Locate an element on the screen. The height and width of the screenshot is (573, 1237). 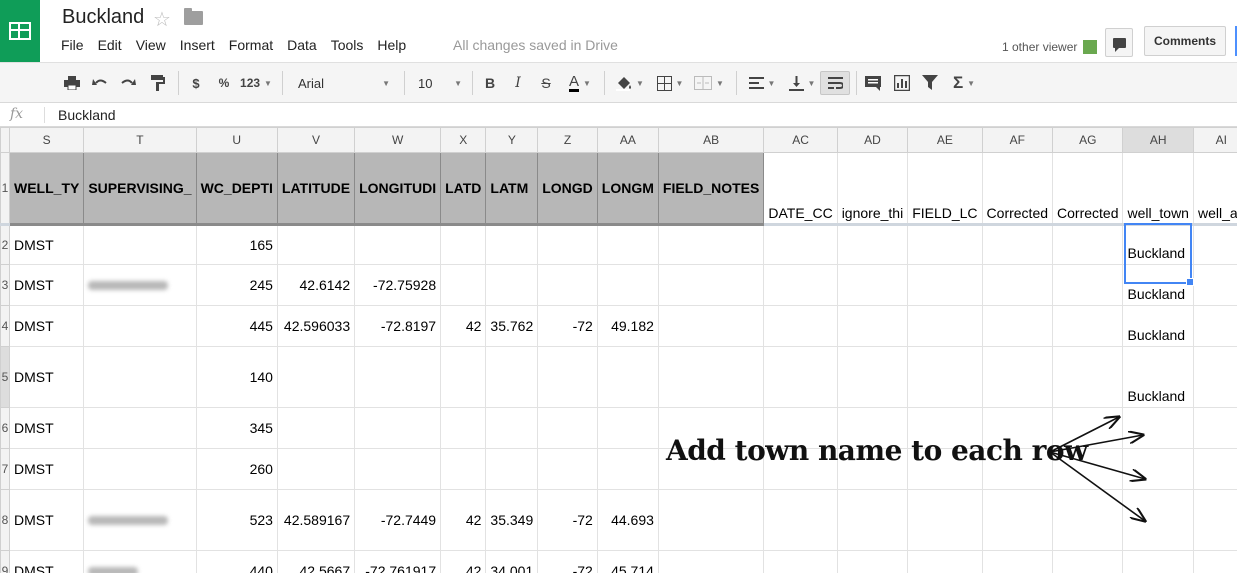
percent-format-button: % is located at coordinates (224, 83).